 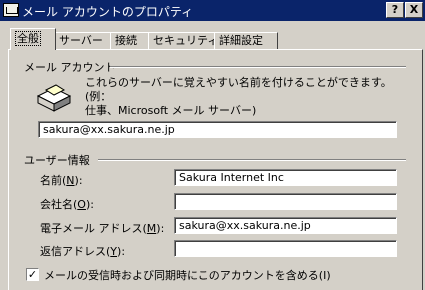 I want to click on tab-advanced: 詳細設定, so click(x=246, y=40).